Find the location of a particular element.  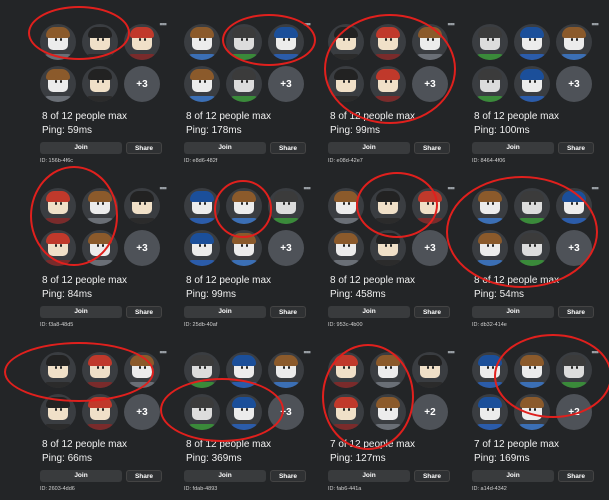

player-avatars: +3 is located at coordinates (102, 63).